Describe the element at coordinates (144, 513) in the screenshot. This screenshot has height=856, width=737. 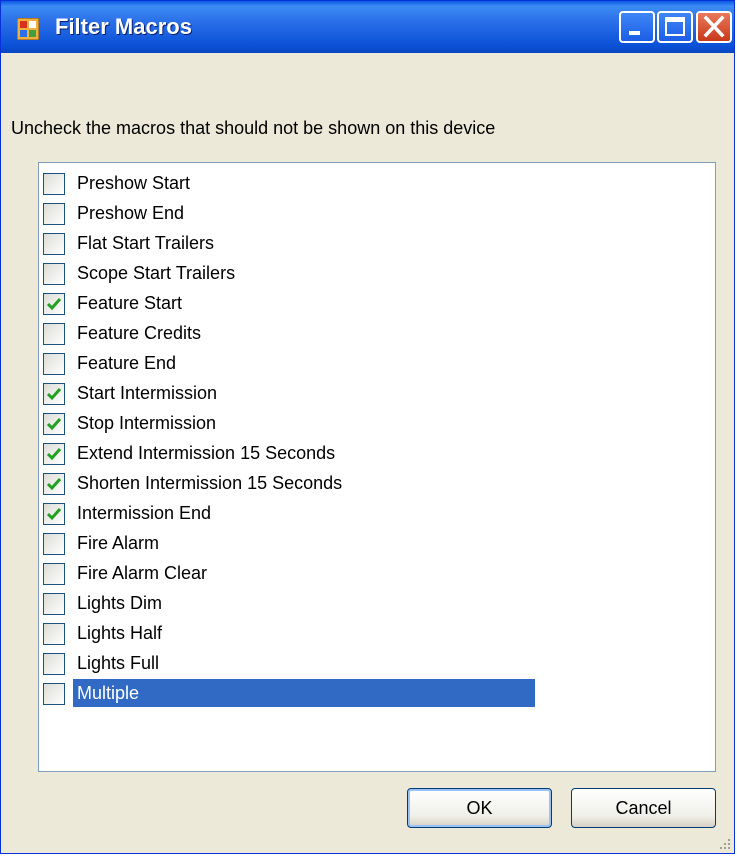
I see `macro-label: Intermission End` at that location.